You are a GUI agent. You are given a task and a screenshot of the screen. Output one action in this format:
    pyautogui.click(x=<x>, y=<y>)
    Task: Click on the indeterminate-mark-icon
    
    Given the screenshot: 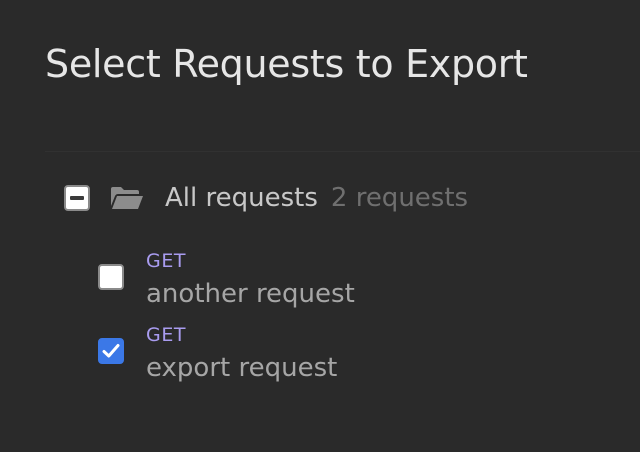 What is the action you would take?
    pyautogui.click(x=77, y=198)
    